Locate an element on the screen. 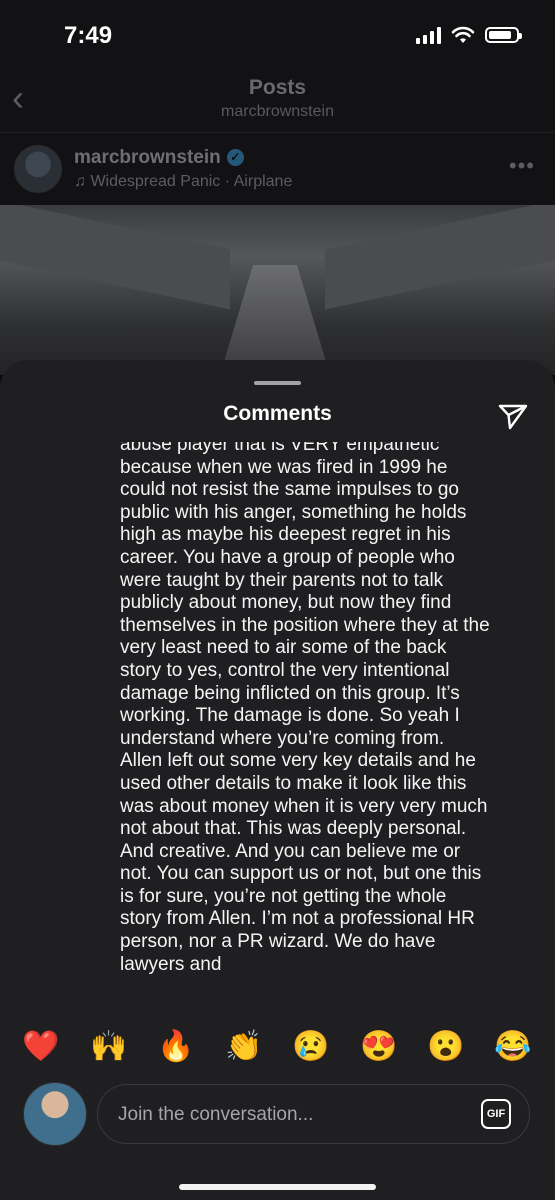  home-indicator is located at coordinates (277, 1187).